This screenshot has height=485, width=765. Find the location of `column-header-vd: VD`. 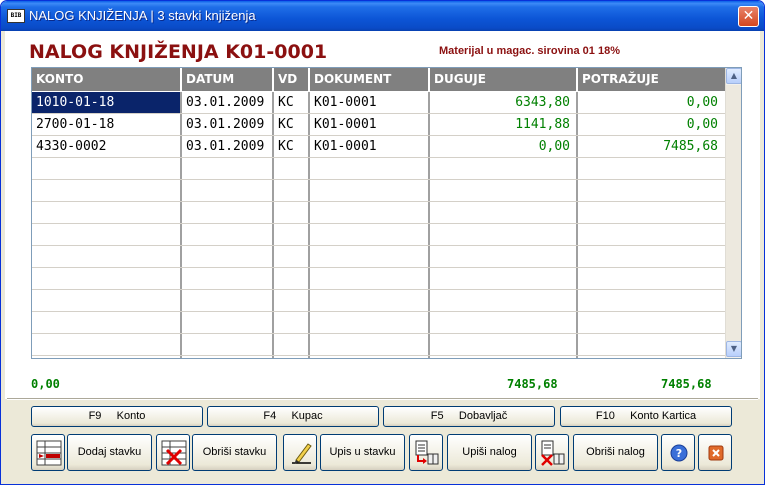

column-header-vd: VD is located at coordinates (292, 79).